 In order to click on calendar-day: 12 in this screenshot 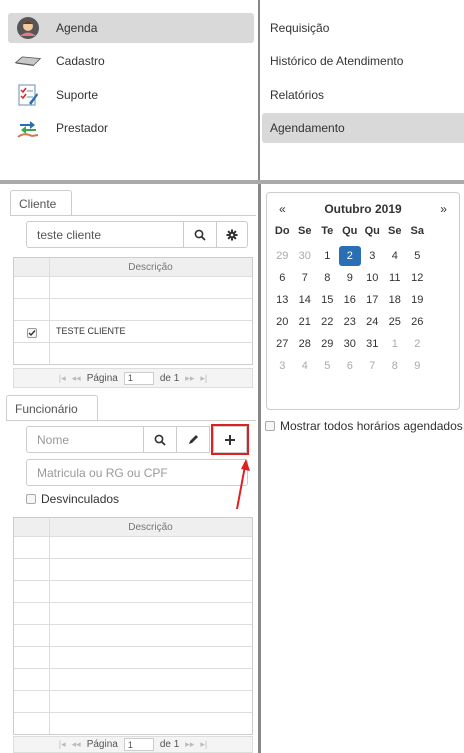, I will do `click(417, 278)`.